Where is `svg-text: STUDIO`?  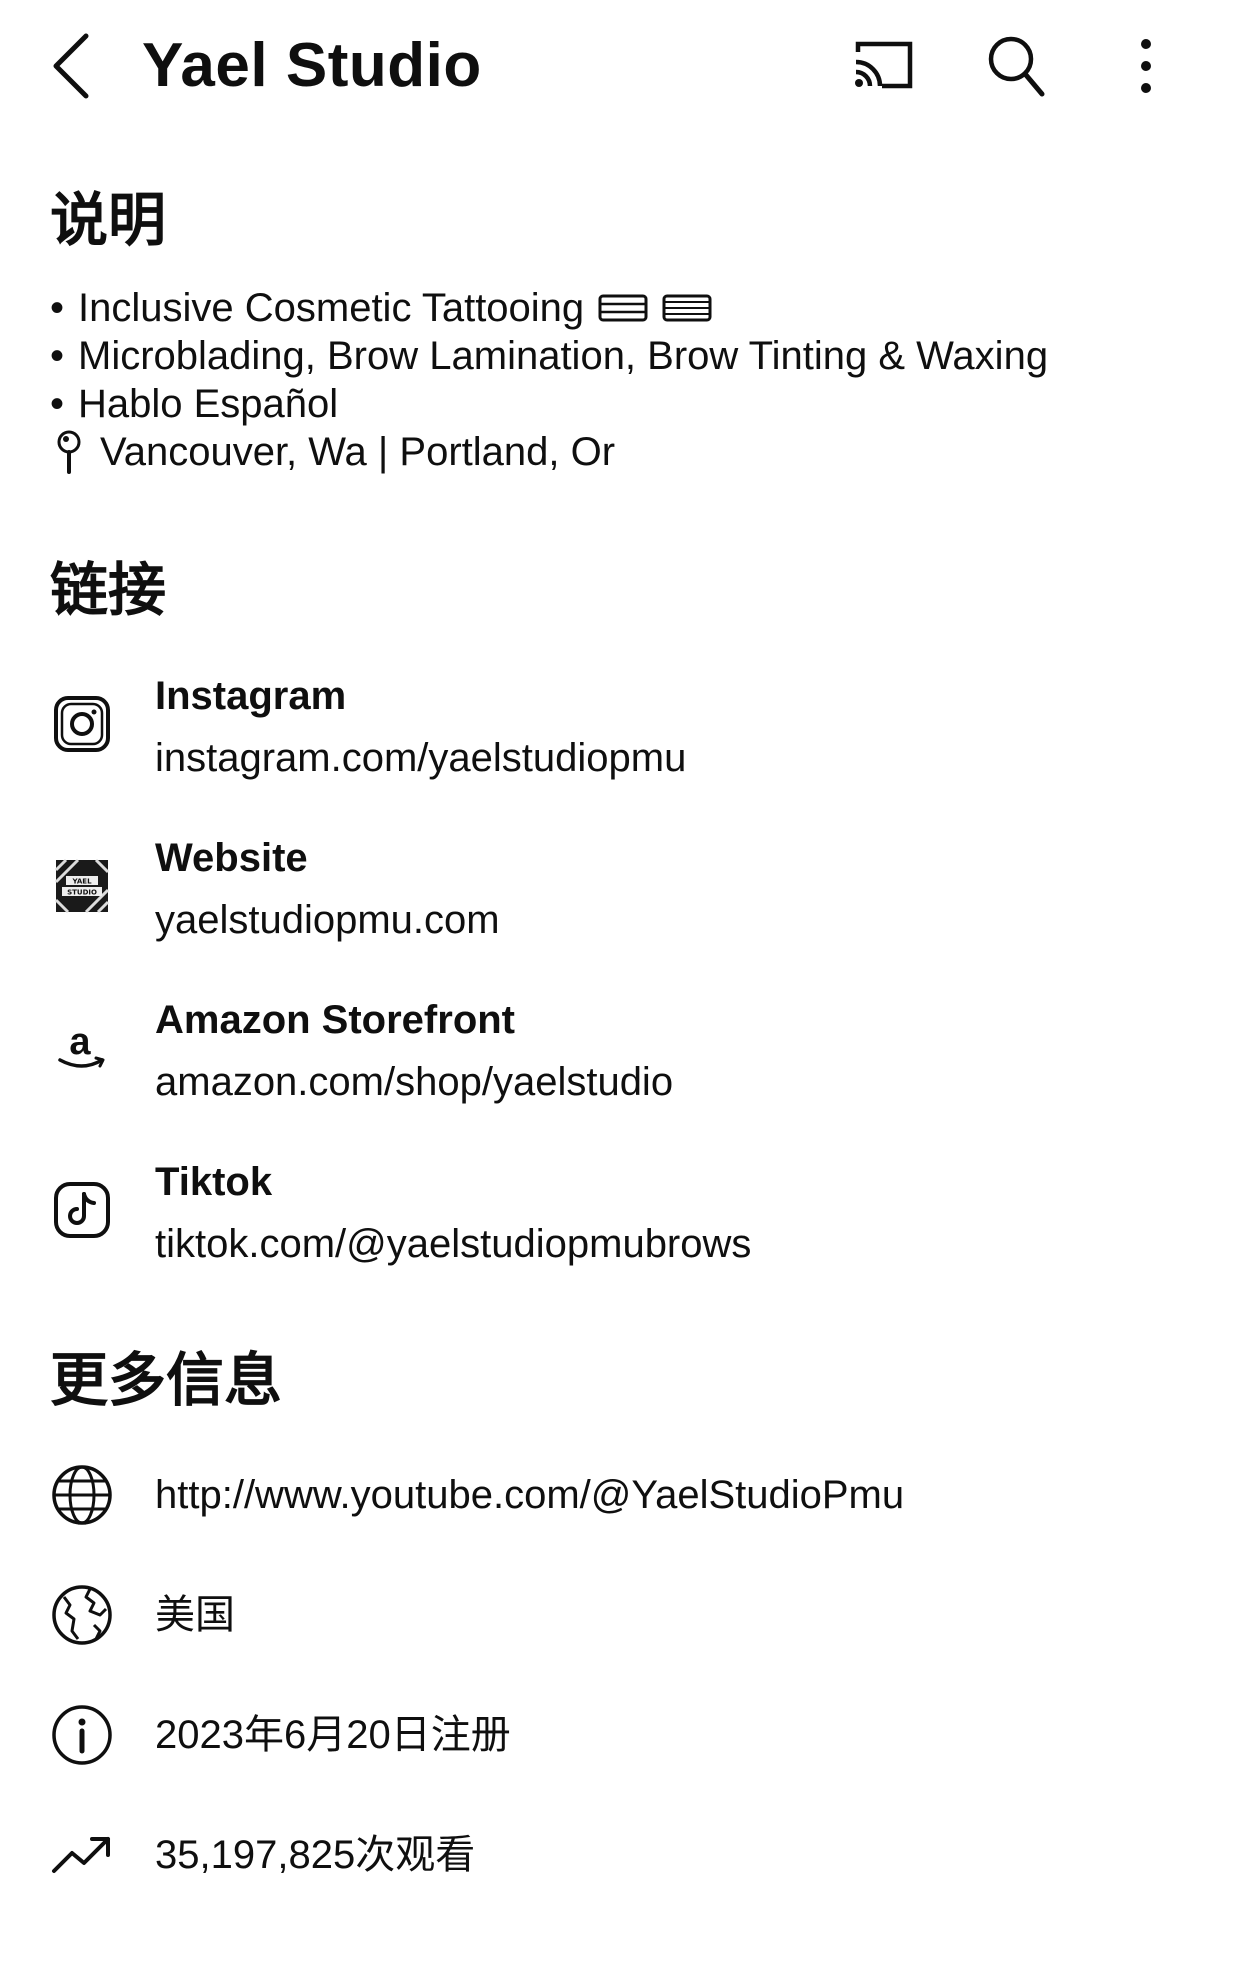 svg-text: STUDIO is located at coordinates (82, 893).